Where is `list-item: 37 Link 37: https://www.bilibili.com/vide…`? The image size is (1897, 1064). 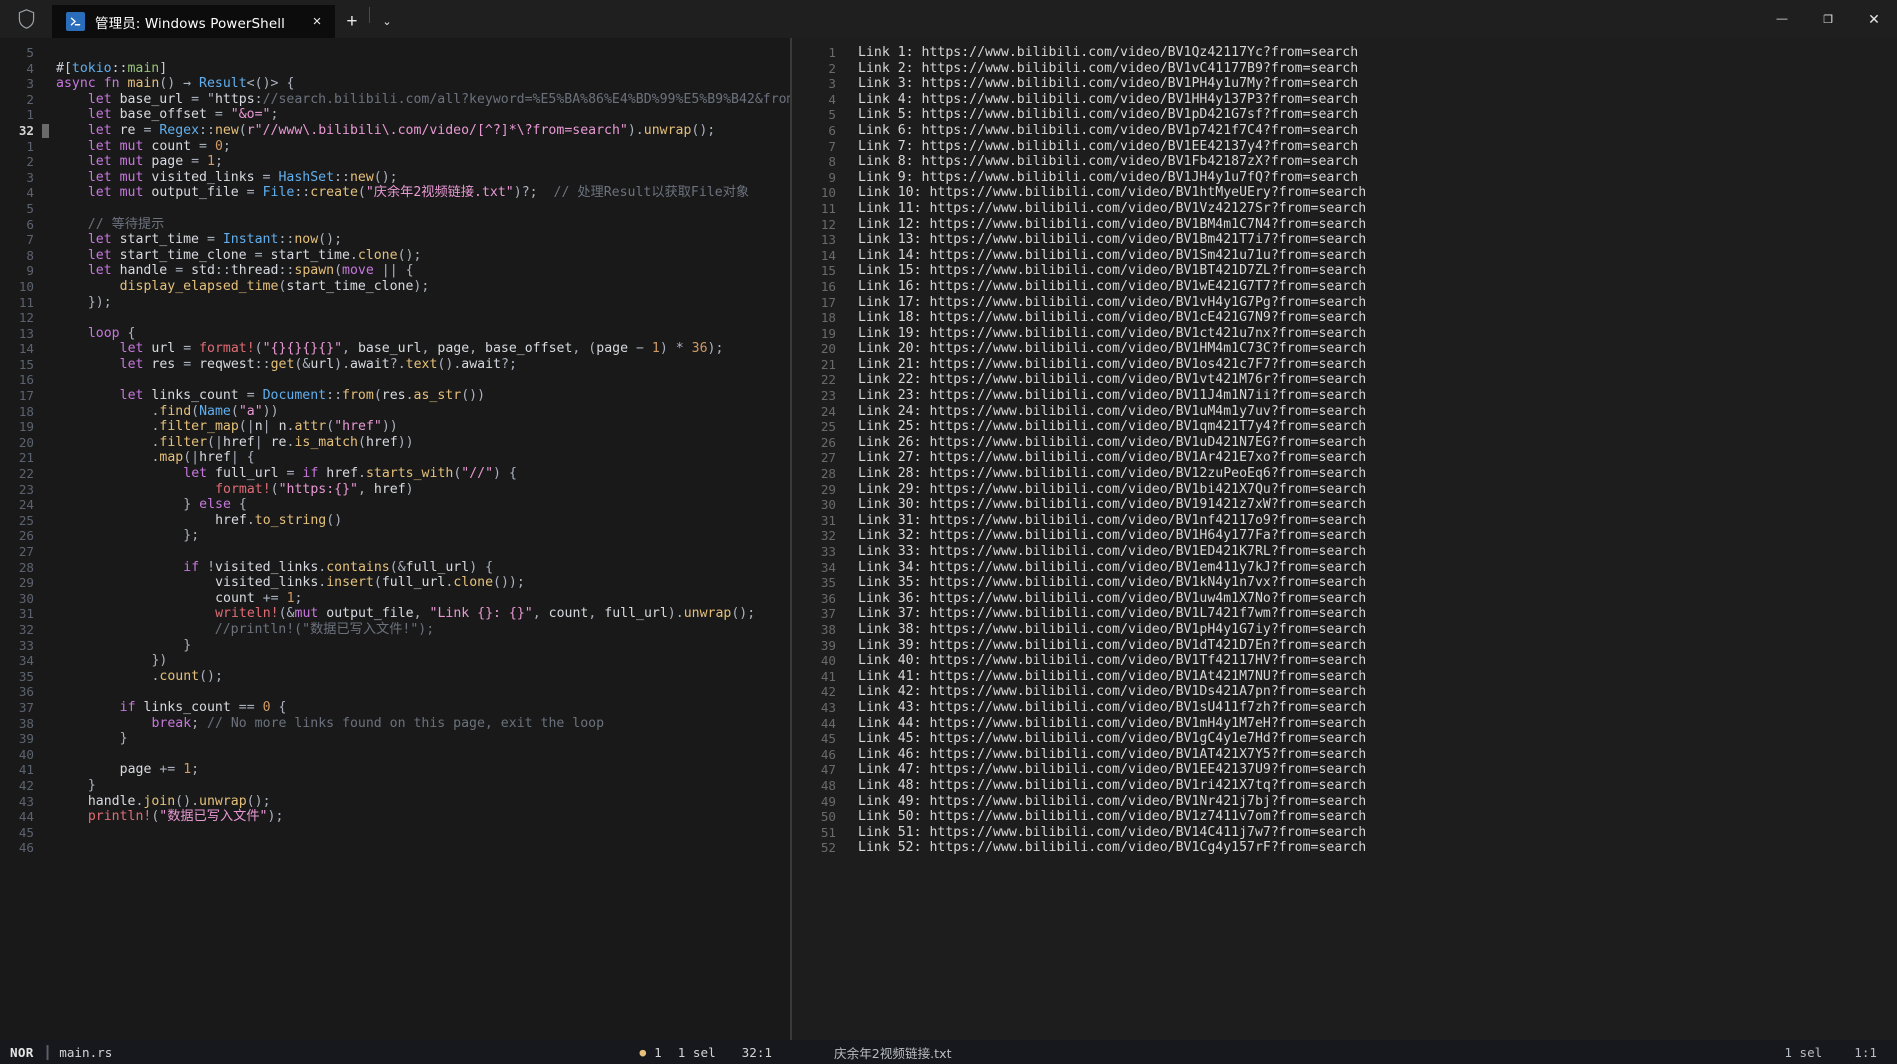
list-item: 37 Link 37: https://www.bilibili.com/vide… is located at coordinates (1344, 614).